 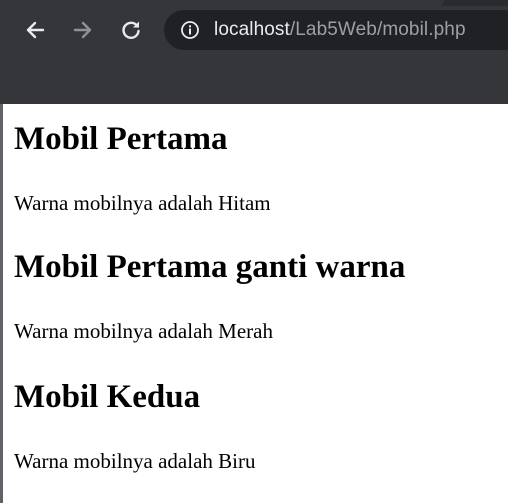 I want to click on reload-icon, so click(x=131, y=30).